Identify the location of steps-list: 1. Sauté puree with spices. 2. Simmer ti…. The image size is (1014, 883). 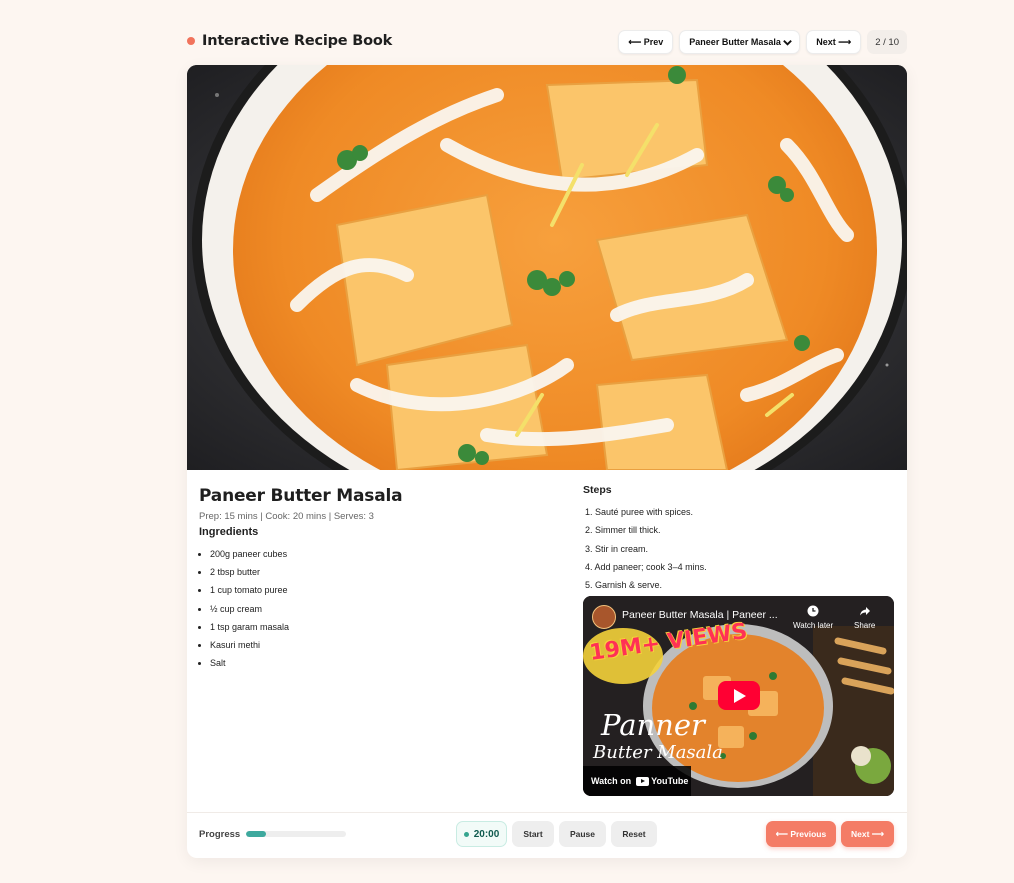
(646, 551).